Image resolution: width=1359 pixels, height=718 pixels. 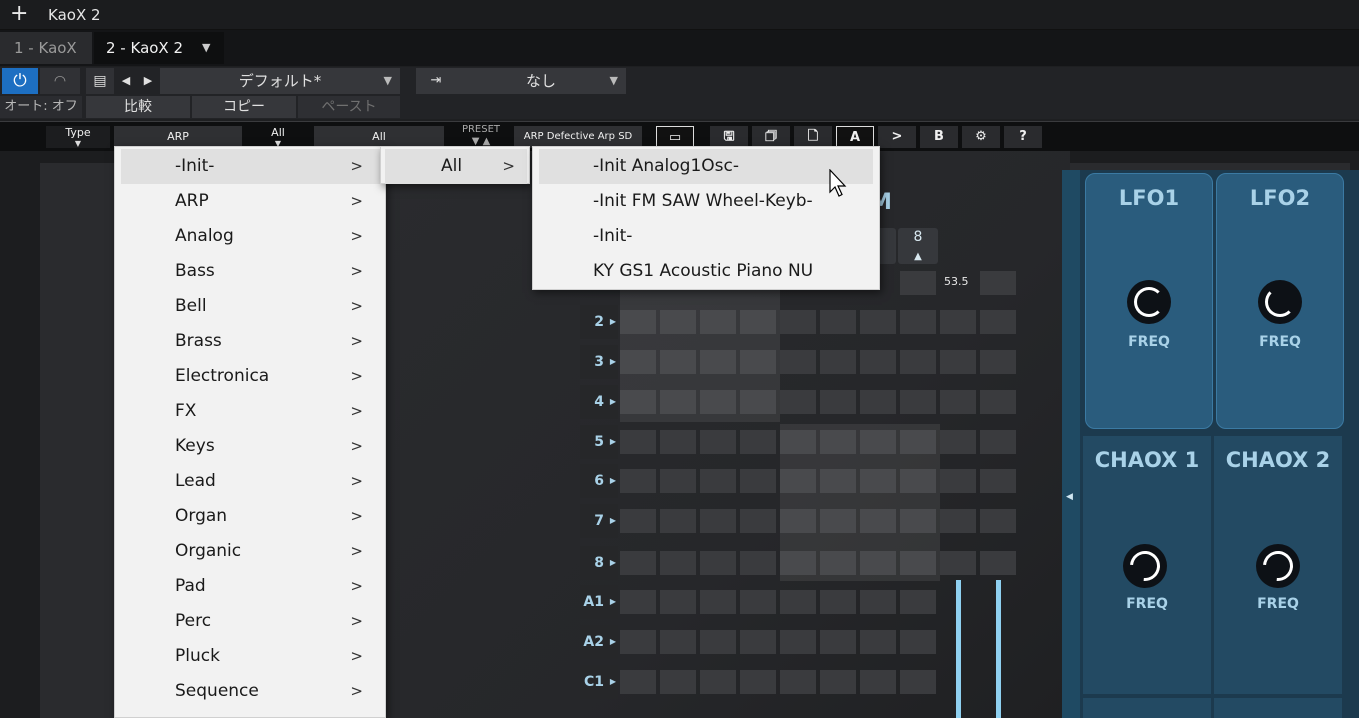 What do you see at coordinates (251, 481) in the screenshot?
I see `menu-item: Lead >` at bounding box center [251, 481].